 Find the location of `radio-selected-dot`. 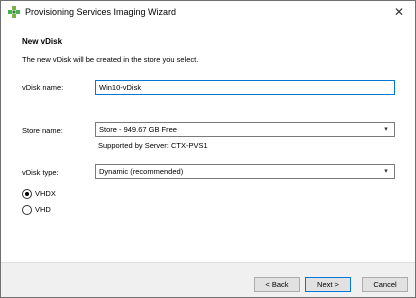

radio-selected-dot is located at coordinates (27, 194).